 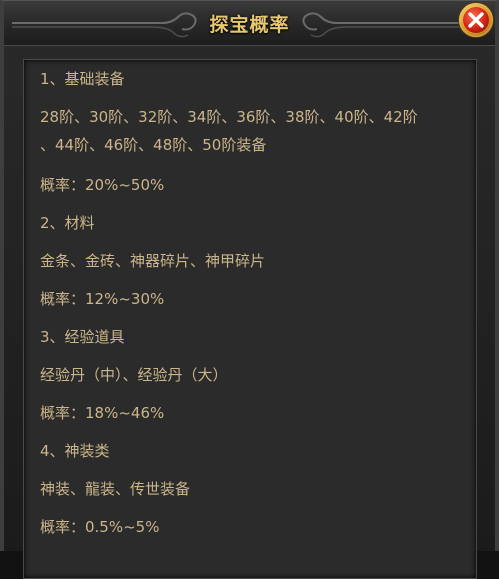 What do you see at coordinates (134, 375) in the screenshot?
I see `section-3-items: 经验丹（中）、经验丹（大）` at bounding box center [134, 375].